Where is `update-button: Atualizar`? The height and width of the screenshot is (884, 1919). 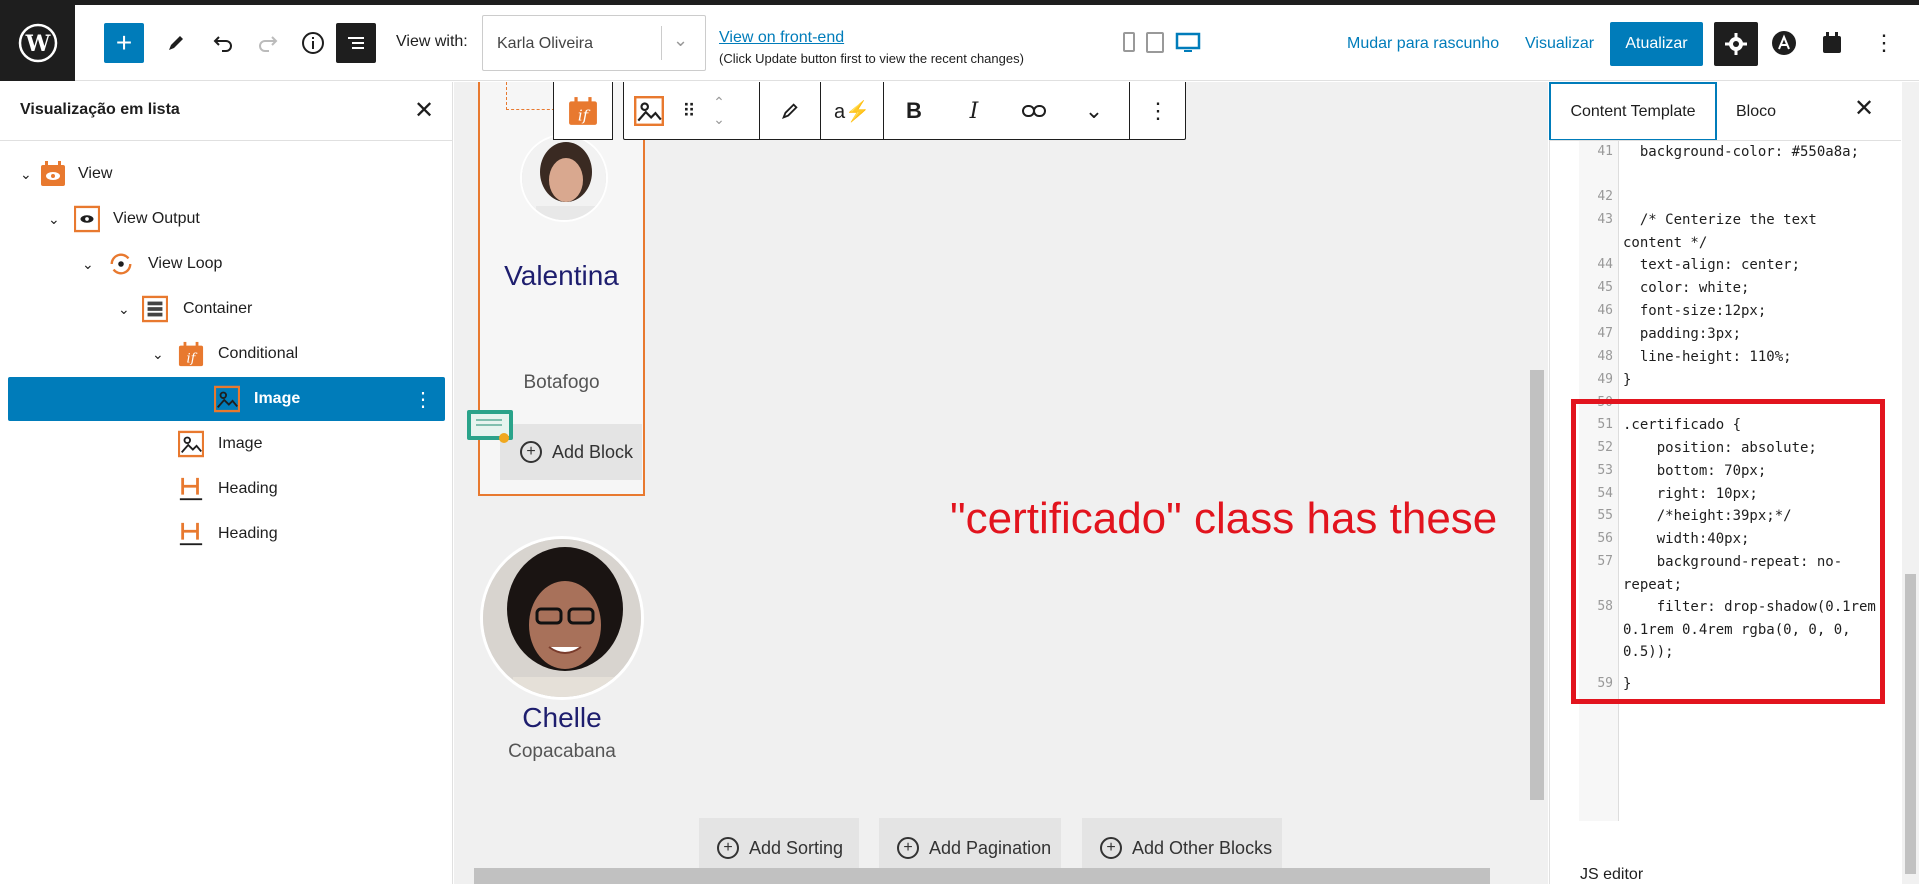 update-button: Atualizar is located at coordinates (1656, 44).